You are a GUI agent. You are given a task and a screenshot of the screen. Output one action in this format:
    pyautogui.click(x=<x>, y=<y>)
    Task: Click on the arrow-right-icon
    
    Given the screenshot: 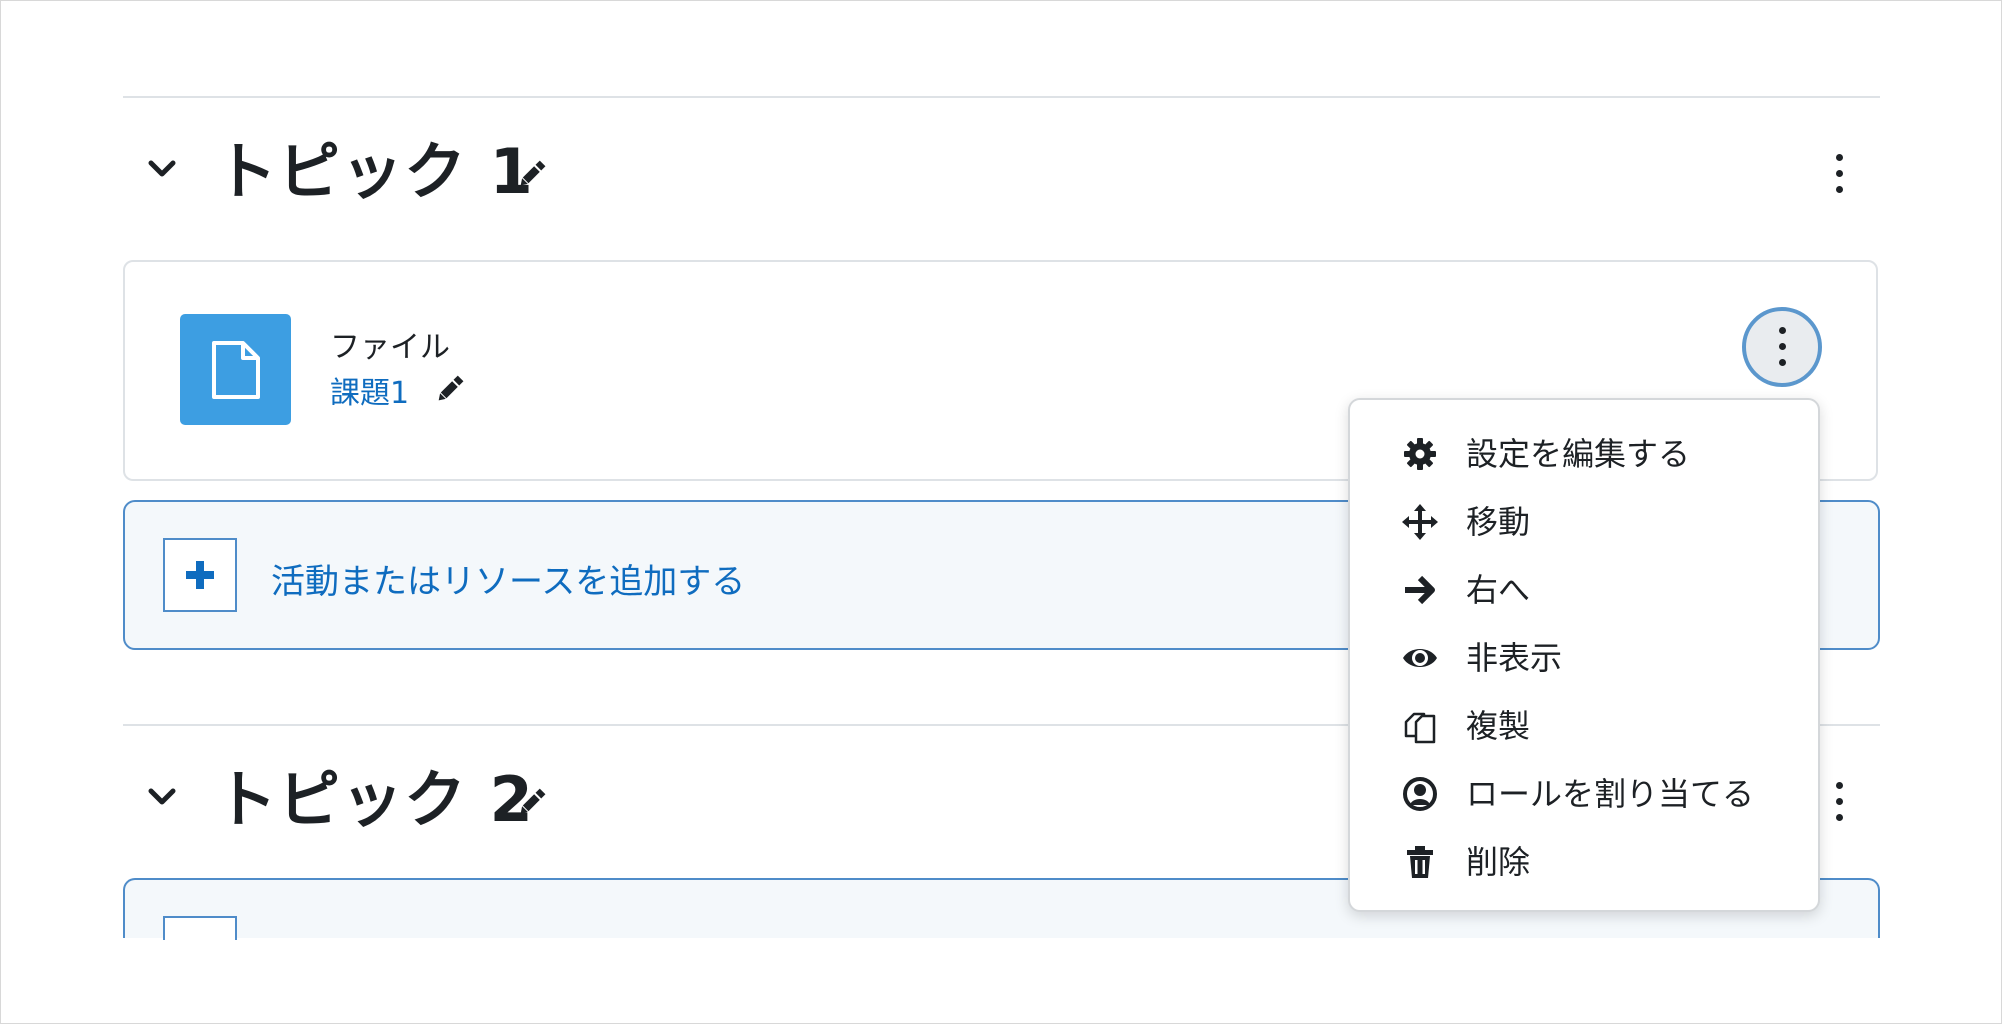 What is the action you would take?
    pyautogui.click(x=1420, y=590)
    